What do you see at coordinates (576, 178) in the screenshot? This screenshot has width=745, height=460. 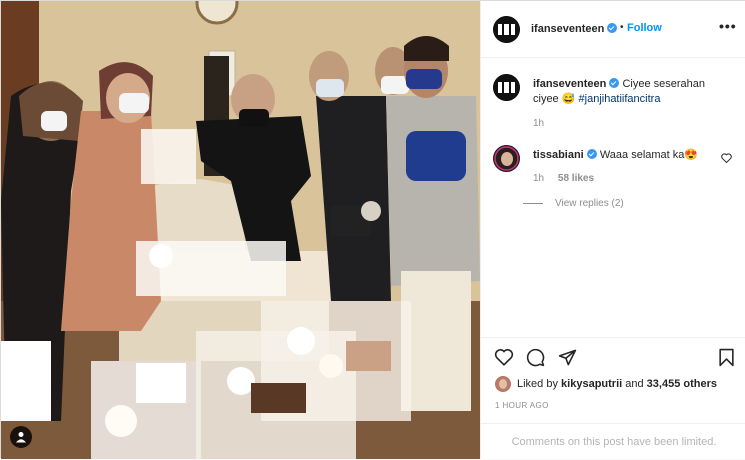 I see `comment-likes: 58 likes` at bounding box center [576, 178].